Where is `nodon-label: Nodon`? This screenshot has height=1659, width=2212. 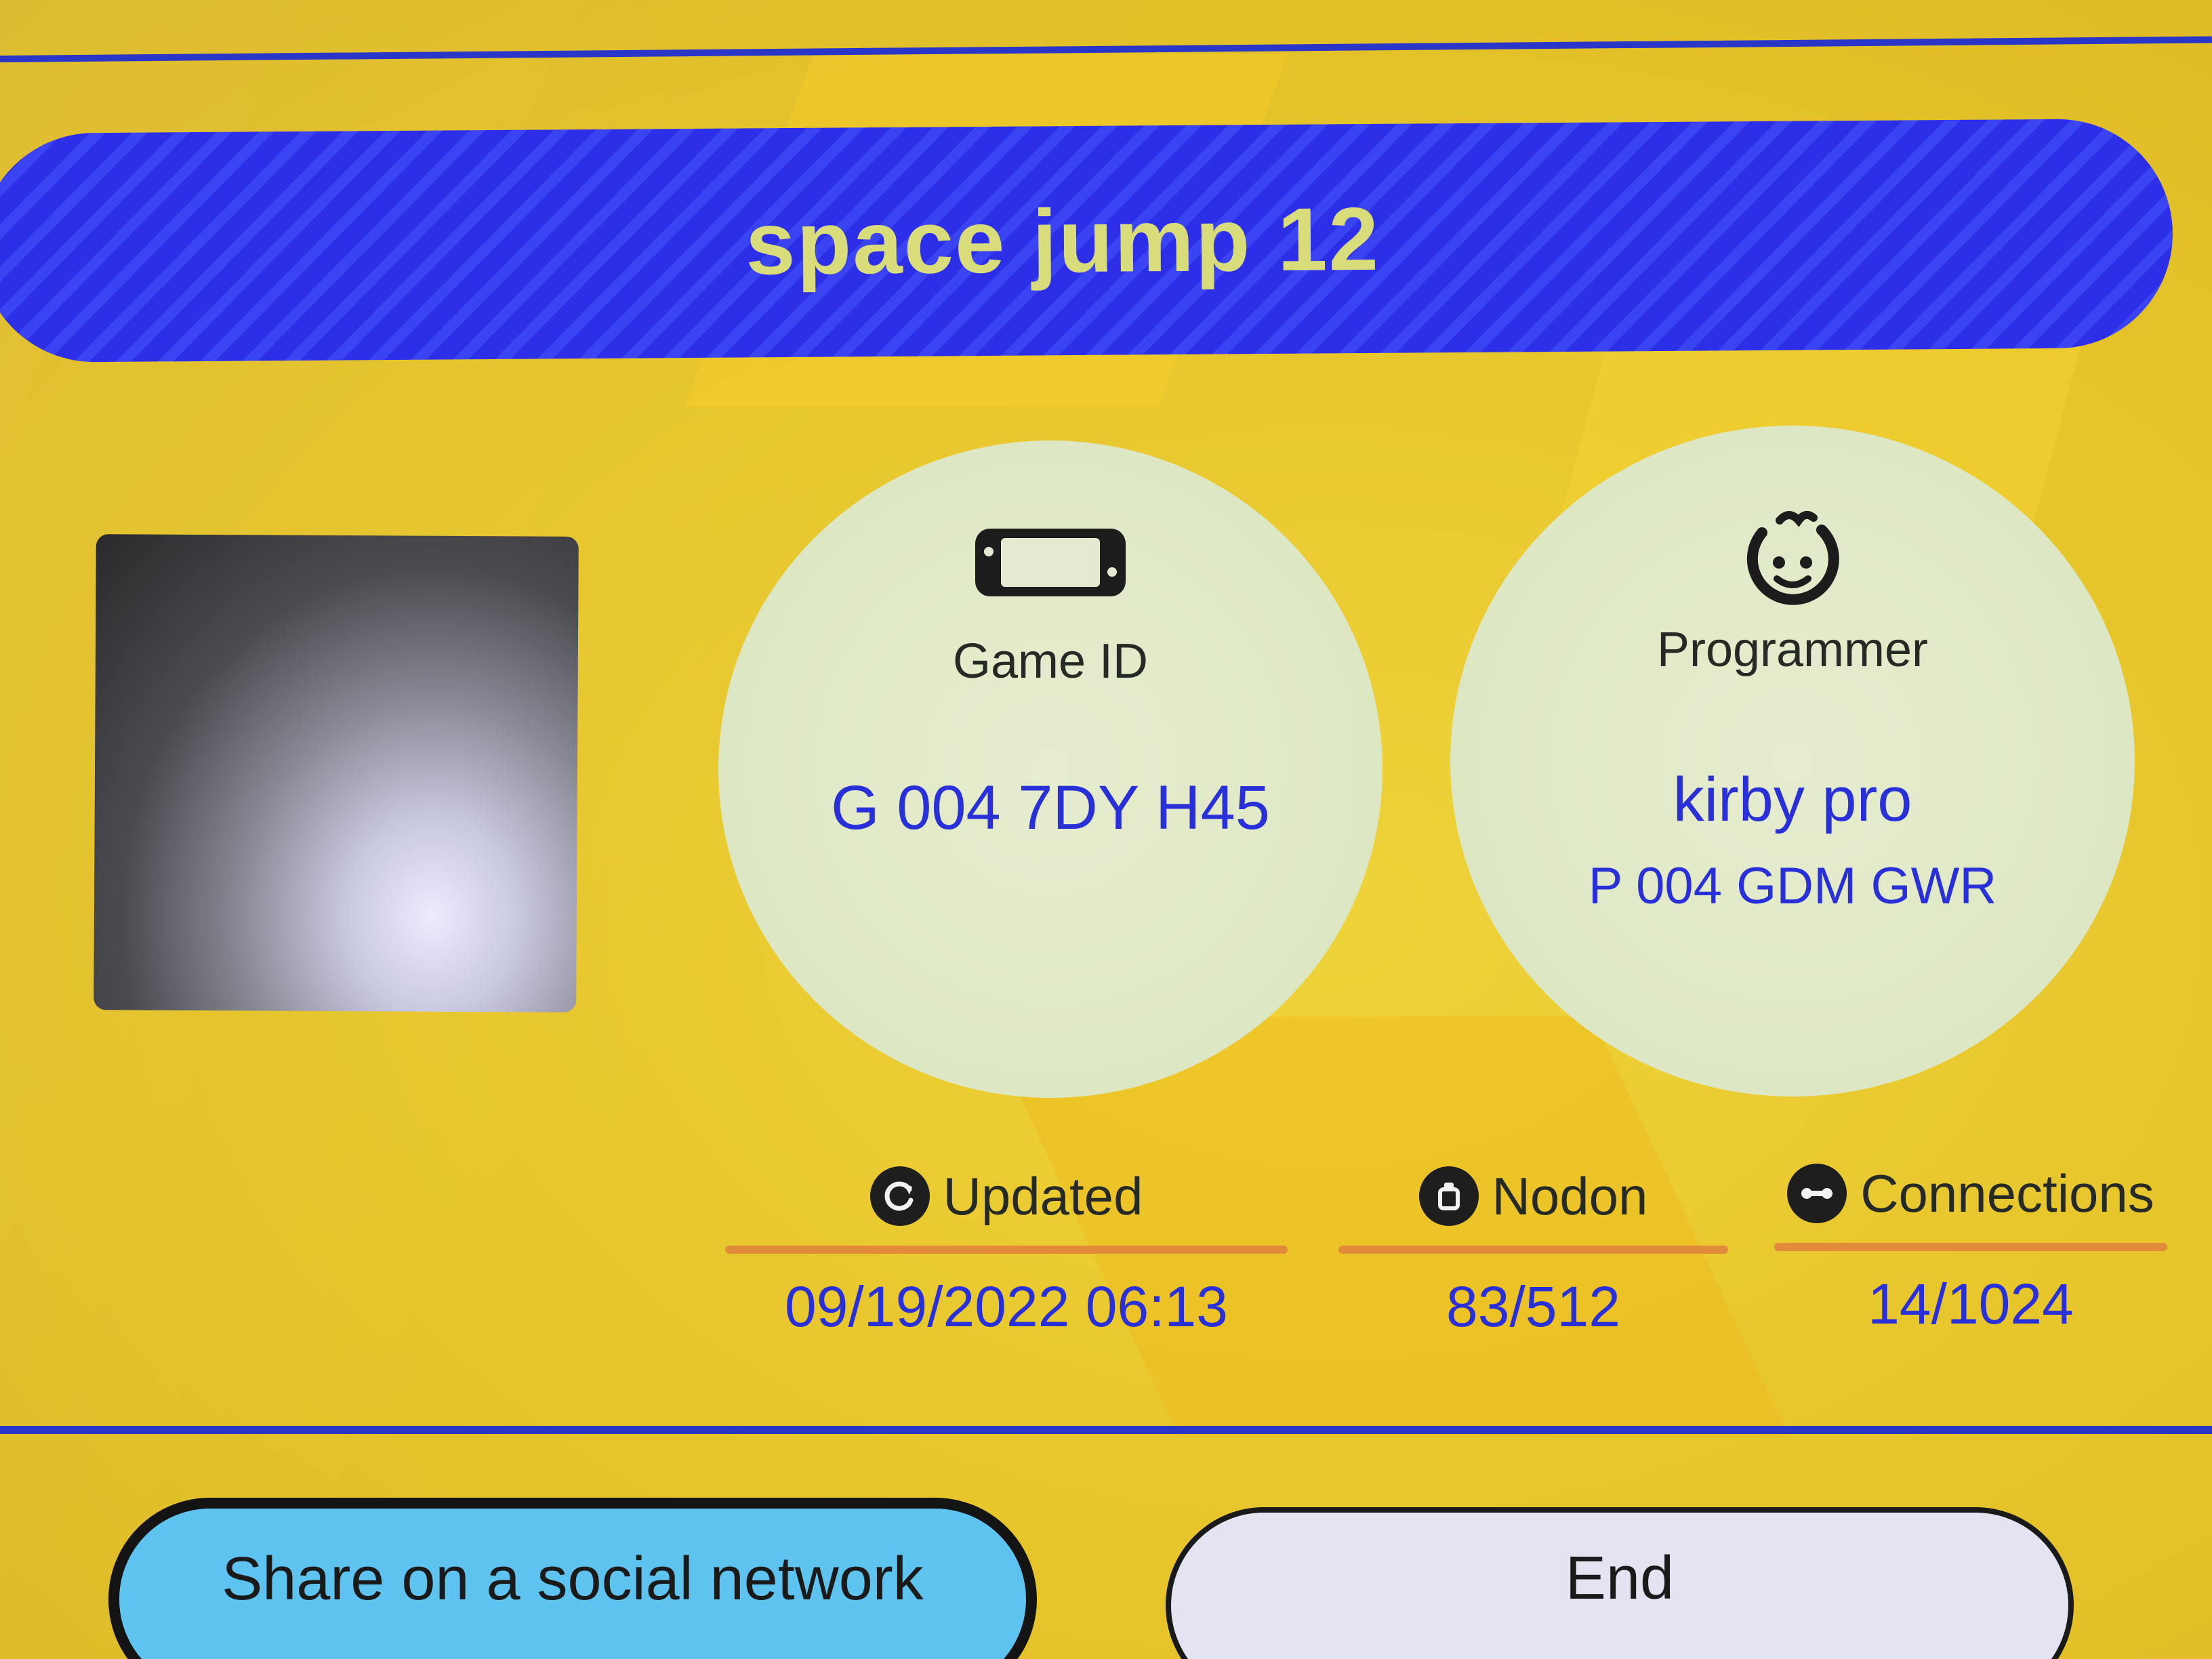
nodon-label: Nodon is located at coordinates (1570, 1196).